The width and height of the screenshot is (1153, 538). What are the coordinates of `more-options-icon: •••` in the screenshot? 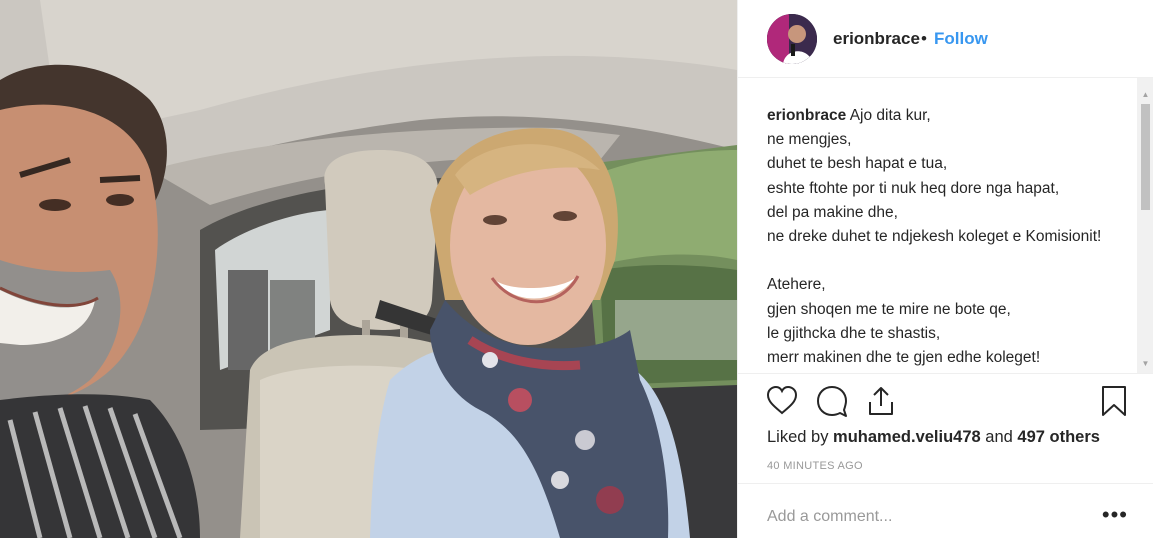 It's located at (1115, 515).